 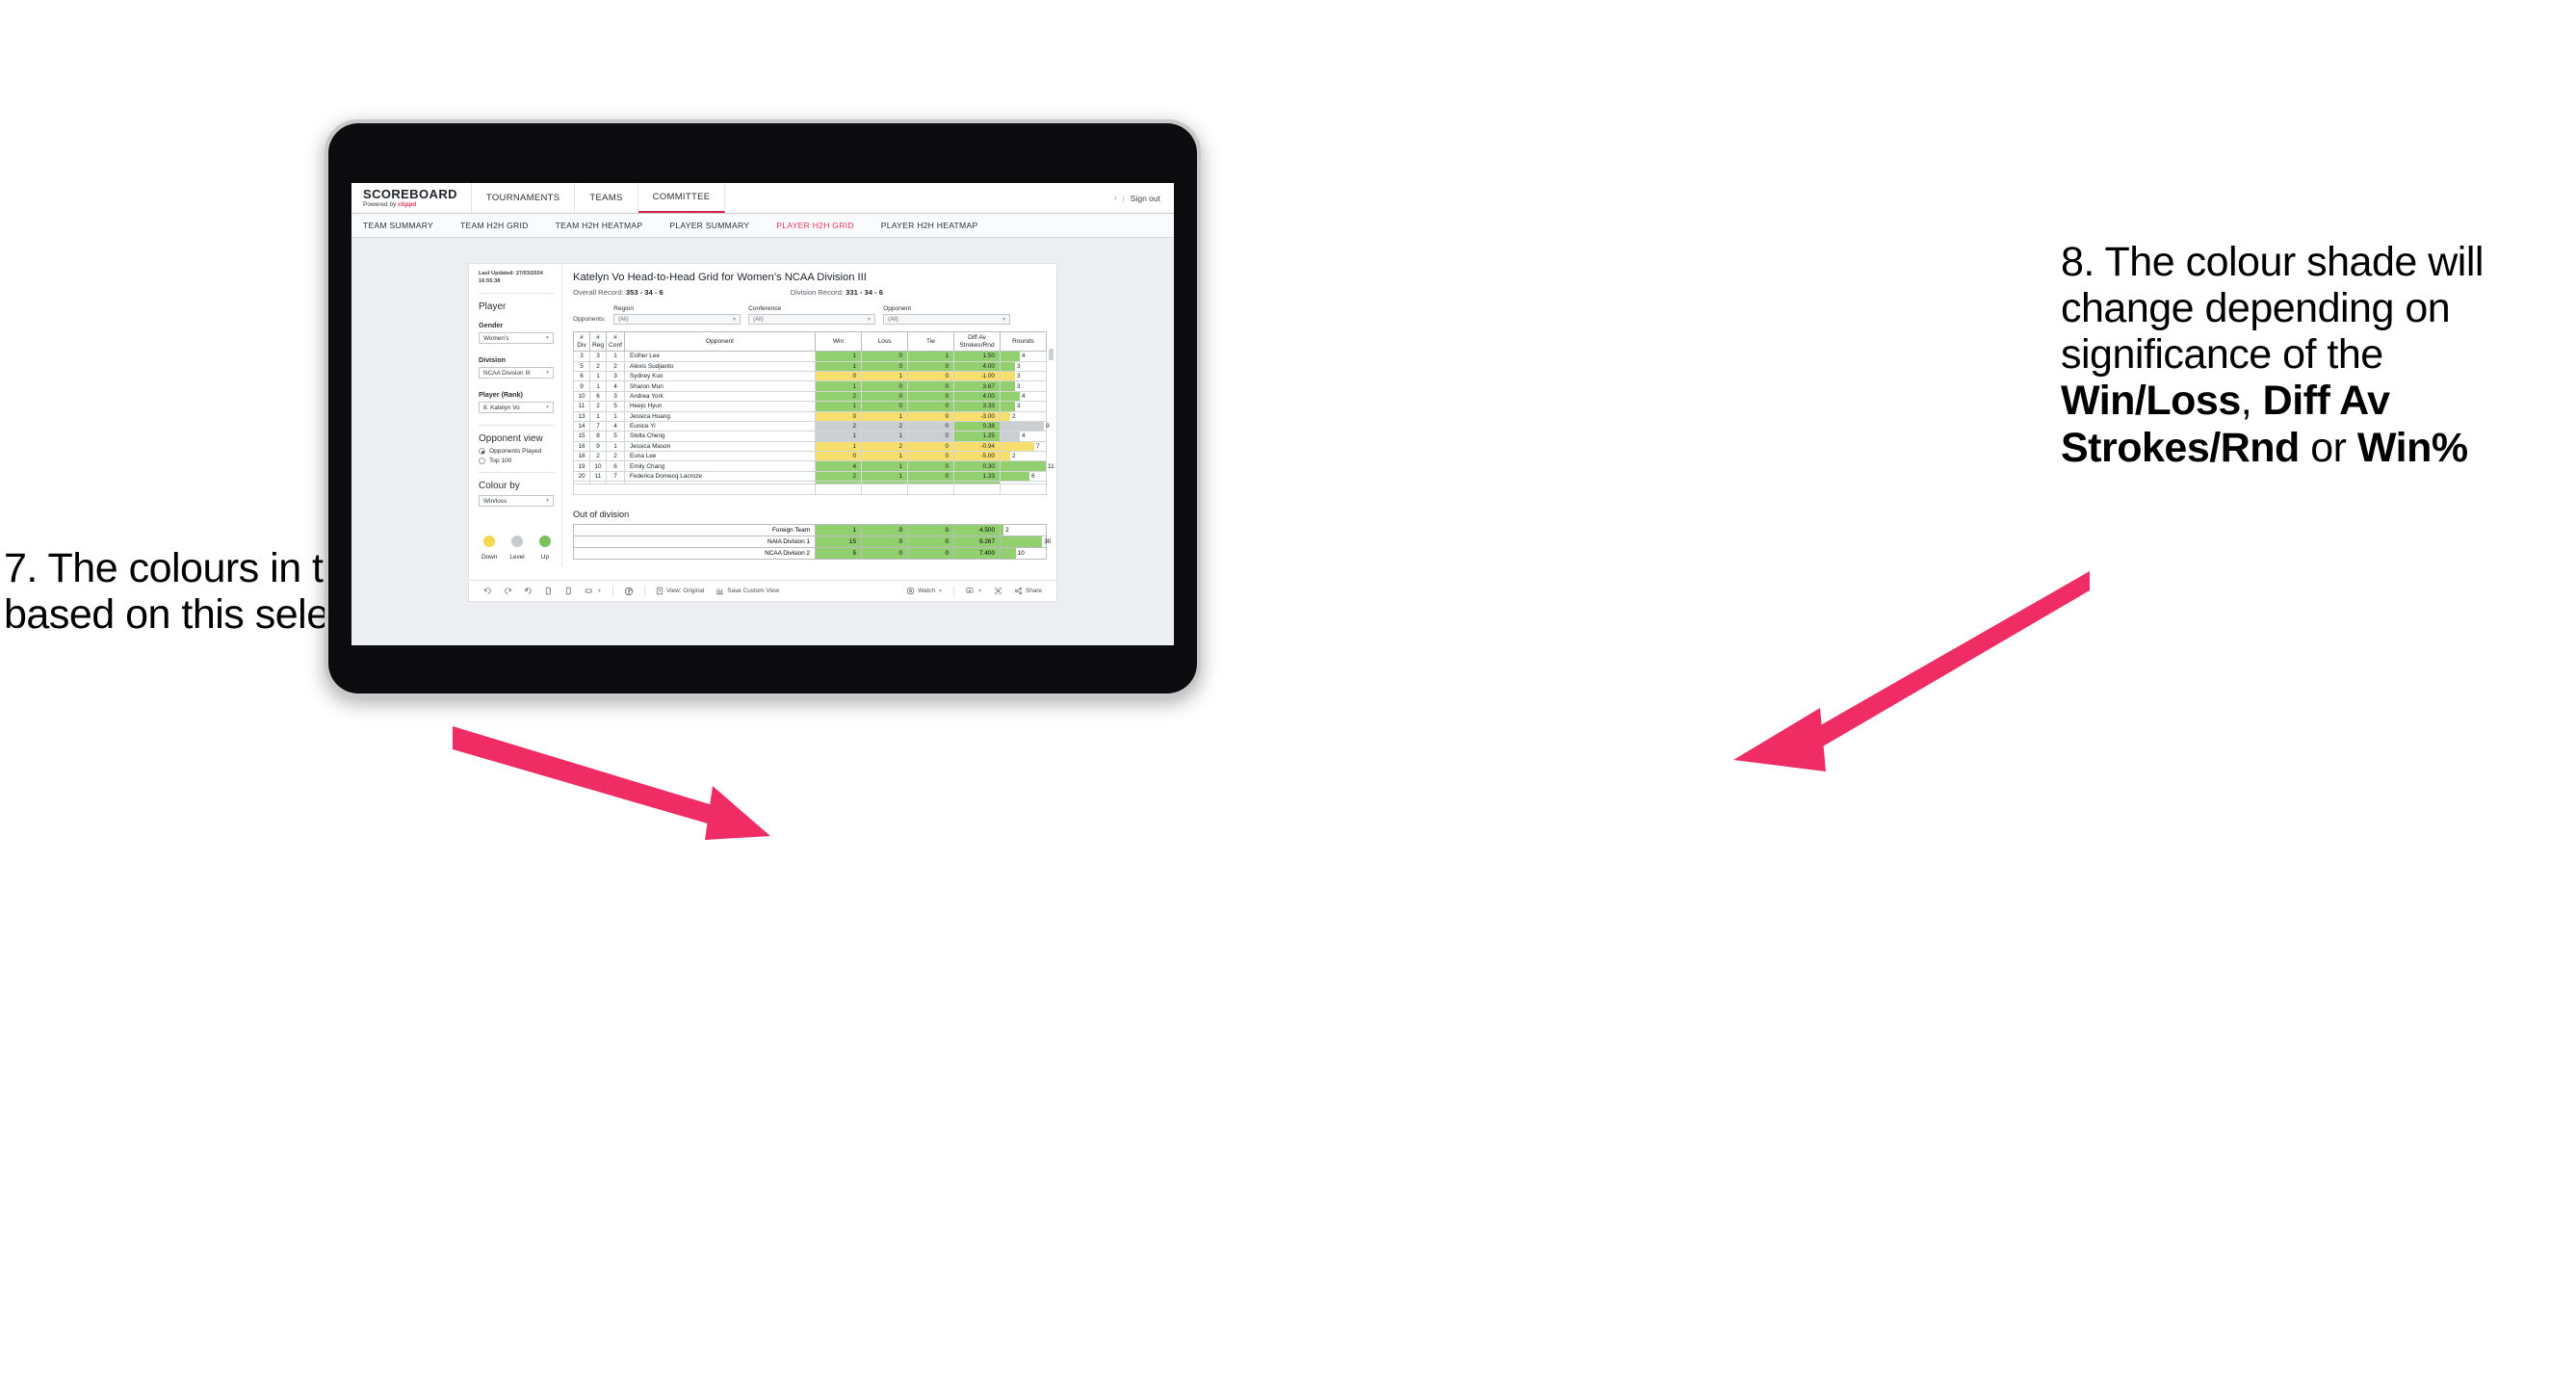 What do you see at coordinates (615, 341) in the screenshot?
I see `grid-header-conf: # Conf` at bounding box center [615, 341].